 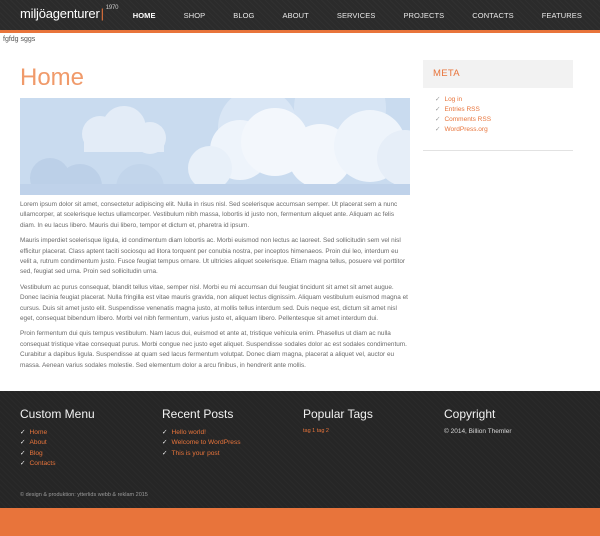 What do you see at coordinates (57, 464) in the screenshot?
I see `footer-menu-item: ✓ Contacts` at bounding box center [57, 464].